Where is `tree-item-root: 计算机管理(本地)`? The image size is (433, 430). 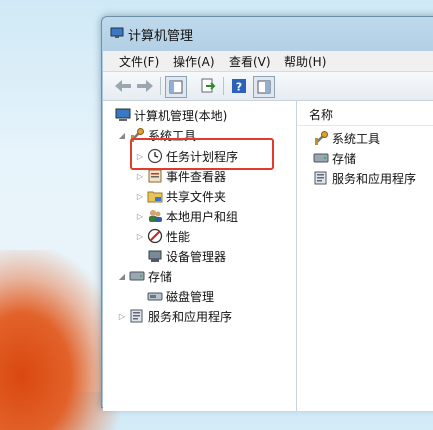 tree-item-root: 计算机管理(本地) is located at coordinates (170, 115).